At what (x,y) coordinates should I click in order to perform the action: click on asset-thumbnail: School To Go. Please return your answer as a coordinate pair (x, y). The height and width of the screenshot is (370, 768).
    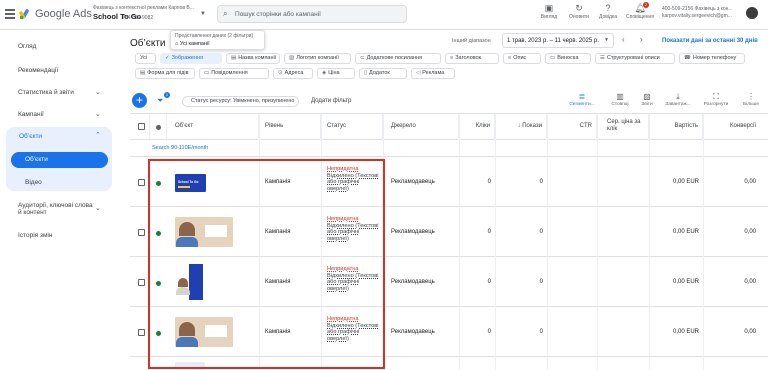
    Looking at the image, I should click on (190, 183).